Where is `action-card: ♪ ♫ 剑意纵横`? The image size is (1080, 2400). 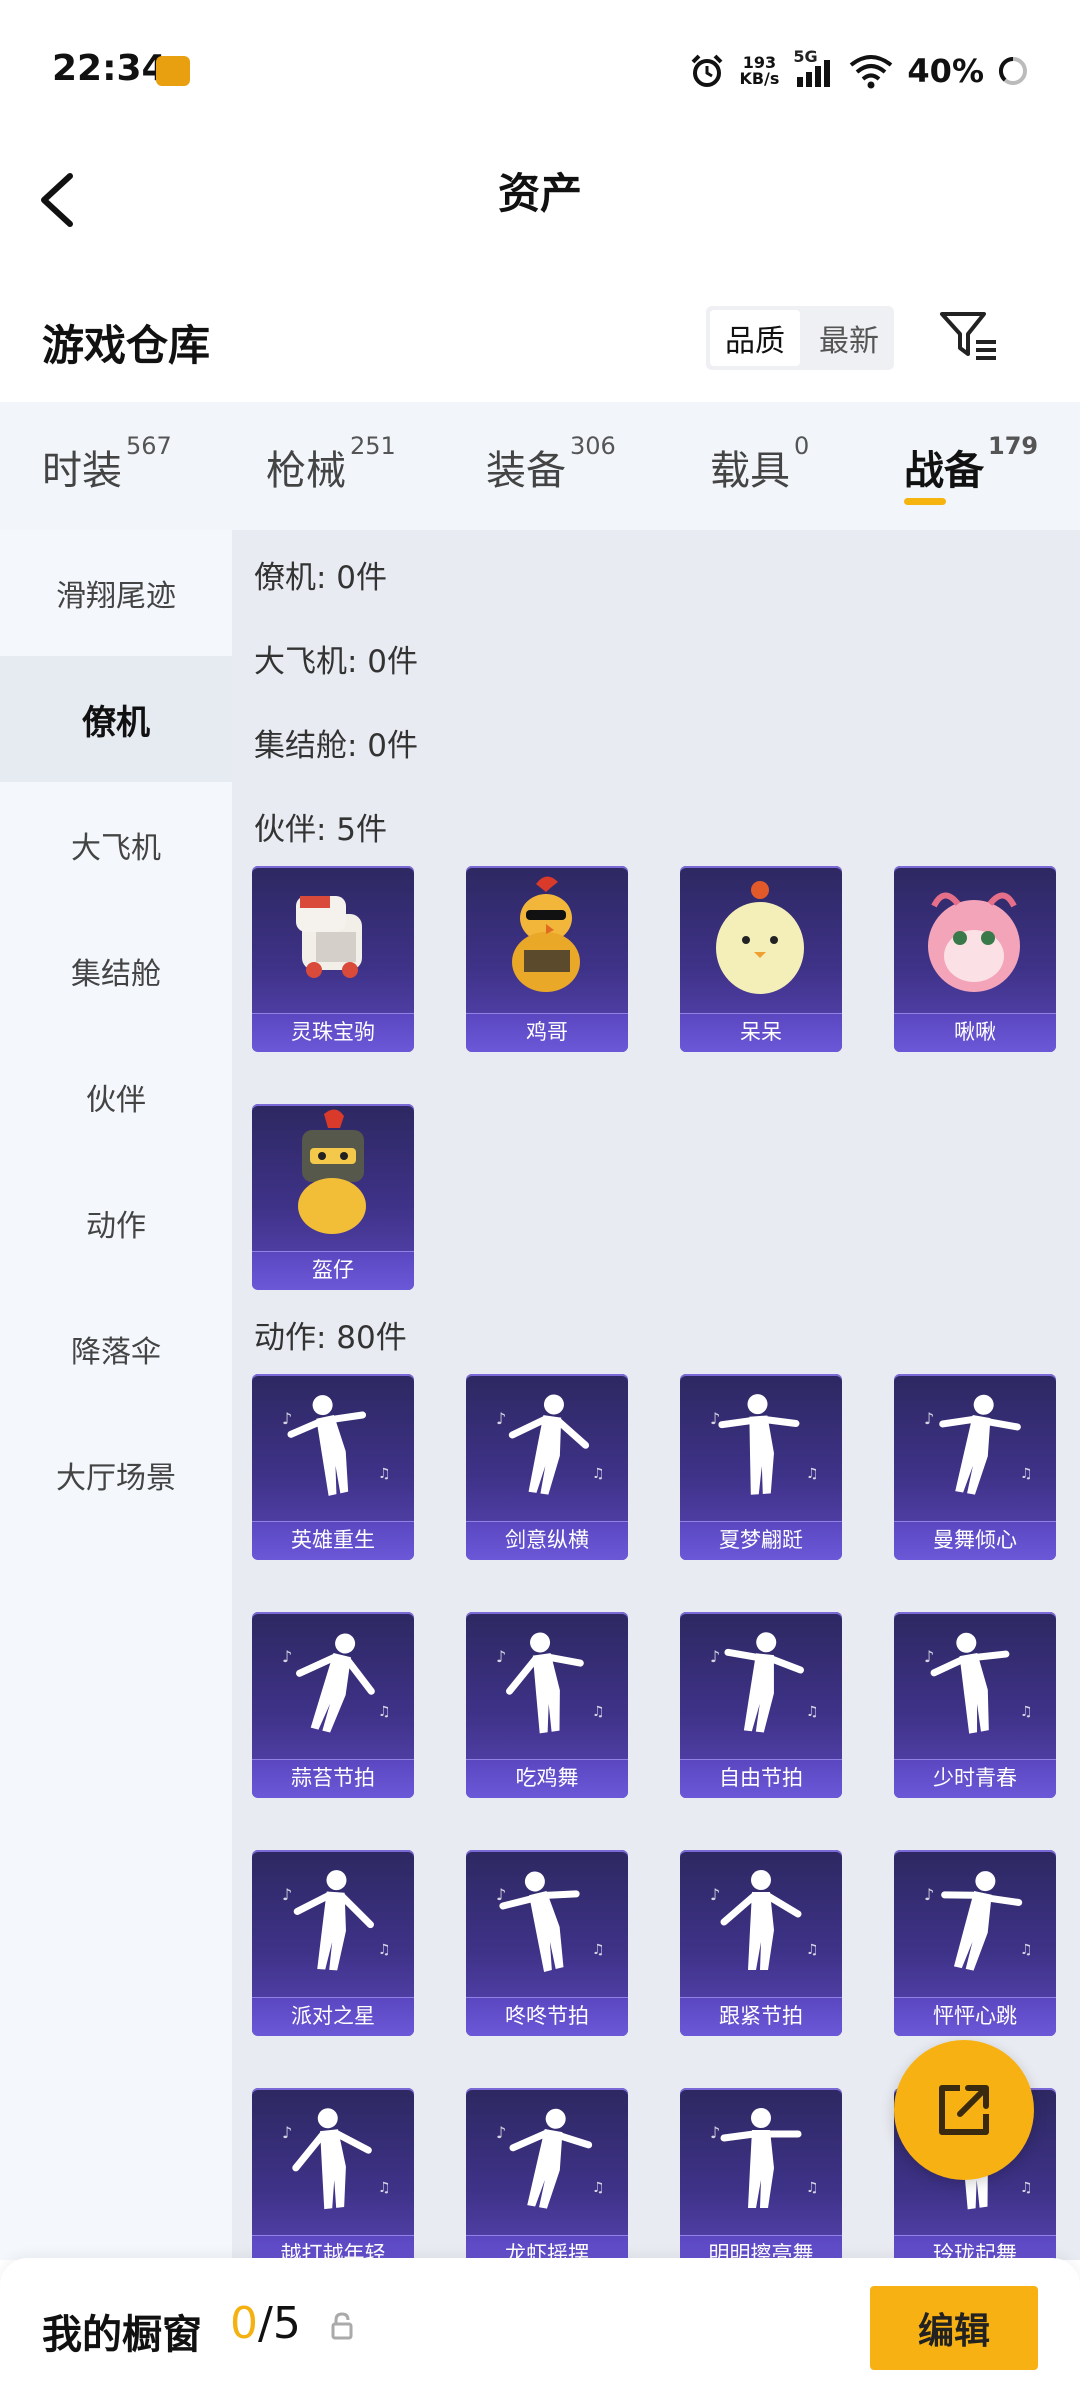
action-card: ♪ ♫ 剑意纵横 is located at coordinates (547, 1467).